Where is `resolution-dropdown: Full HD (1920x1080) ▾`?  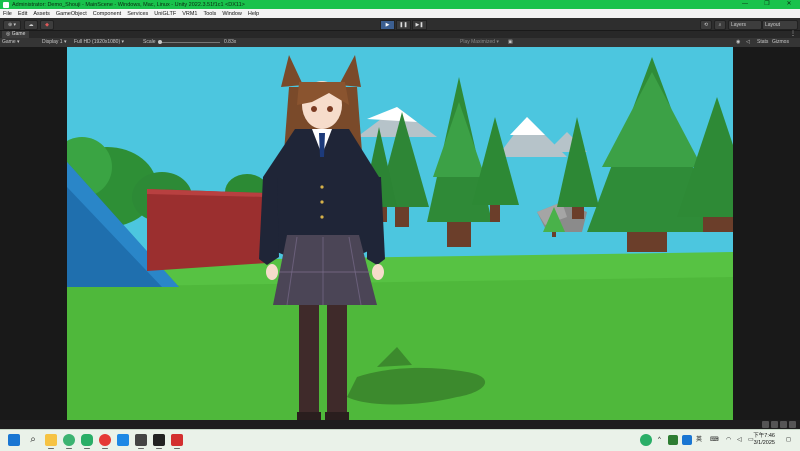
resolution-dropdown: Full HD (1920x1080) ▾ is located at coordinates (99, 42).